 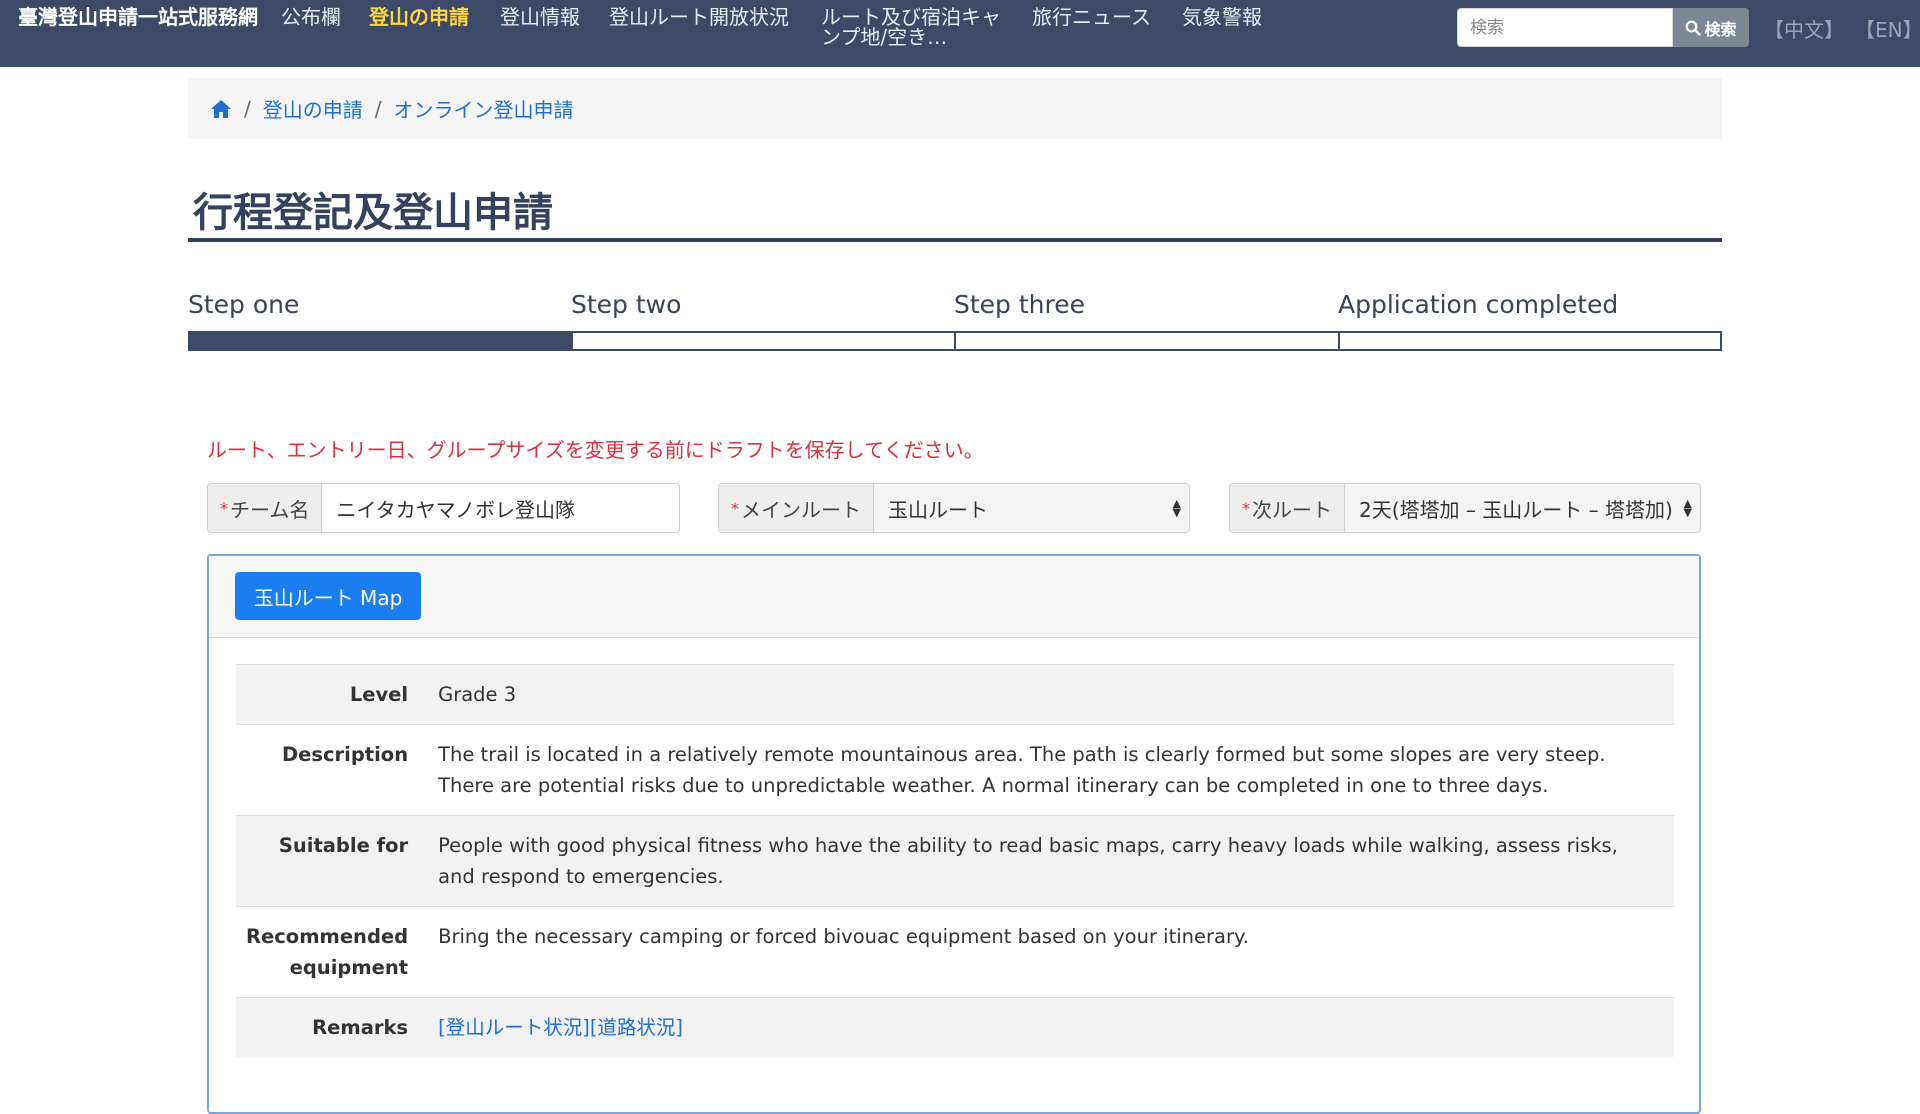 What do you see at coordinates (360, 1027) in the screenshot?
I see `row-label-remarks: Remarks` at bounding box center [360, 1027].